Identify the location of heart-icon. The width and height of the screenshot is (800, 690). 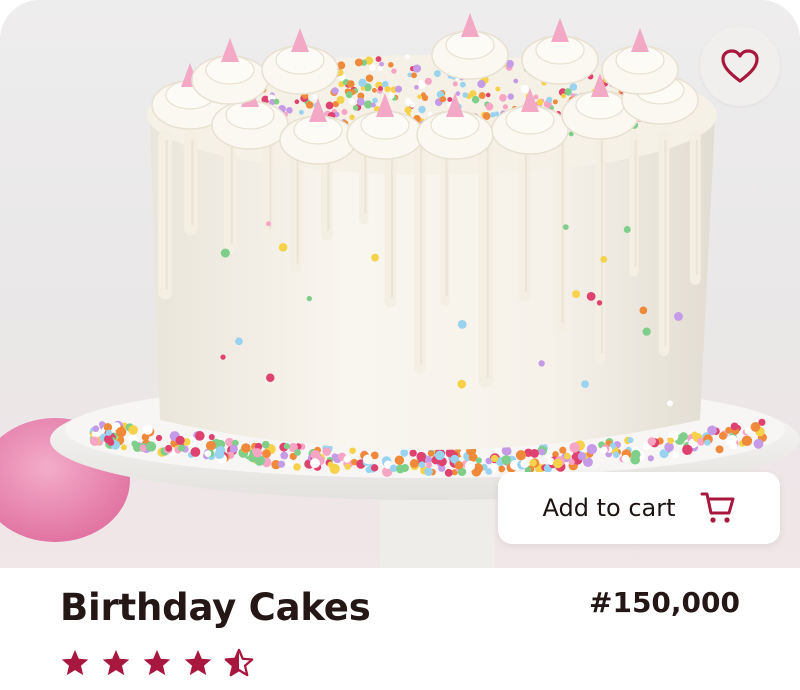
(740, 66).